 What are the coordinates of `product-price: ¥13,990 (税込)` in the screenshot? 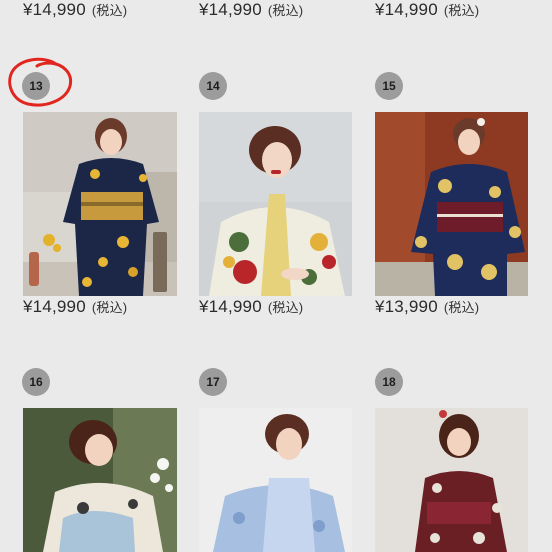 It's located at (427, 307).